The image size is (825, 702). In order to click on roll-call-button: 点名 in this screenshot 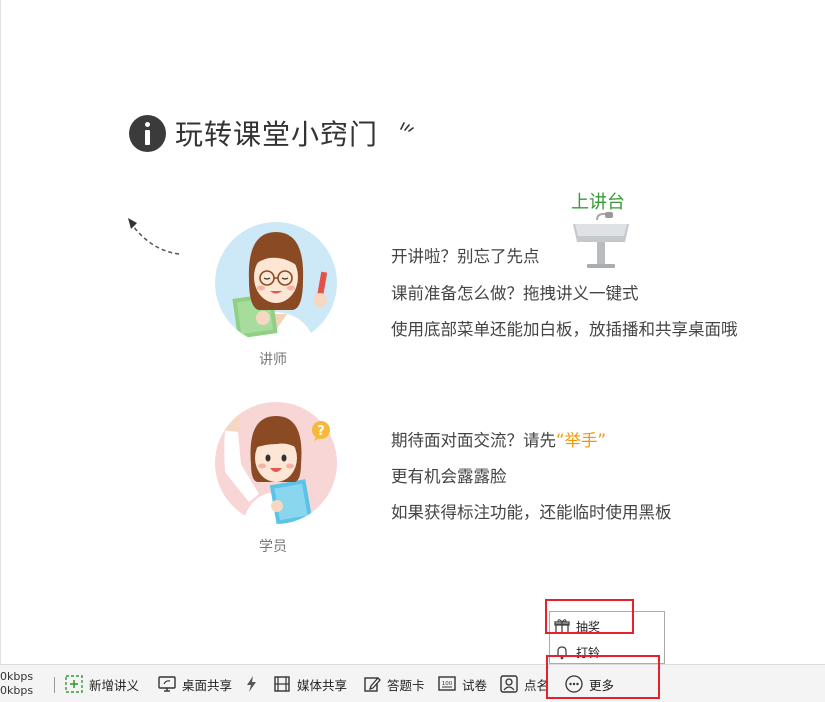, I will do `click(524, 684)`.